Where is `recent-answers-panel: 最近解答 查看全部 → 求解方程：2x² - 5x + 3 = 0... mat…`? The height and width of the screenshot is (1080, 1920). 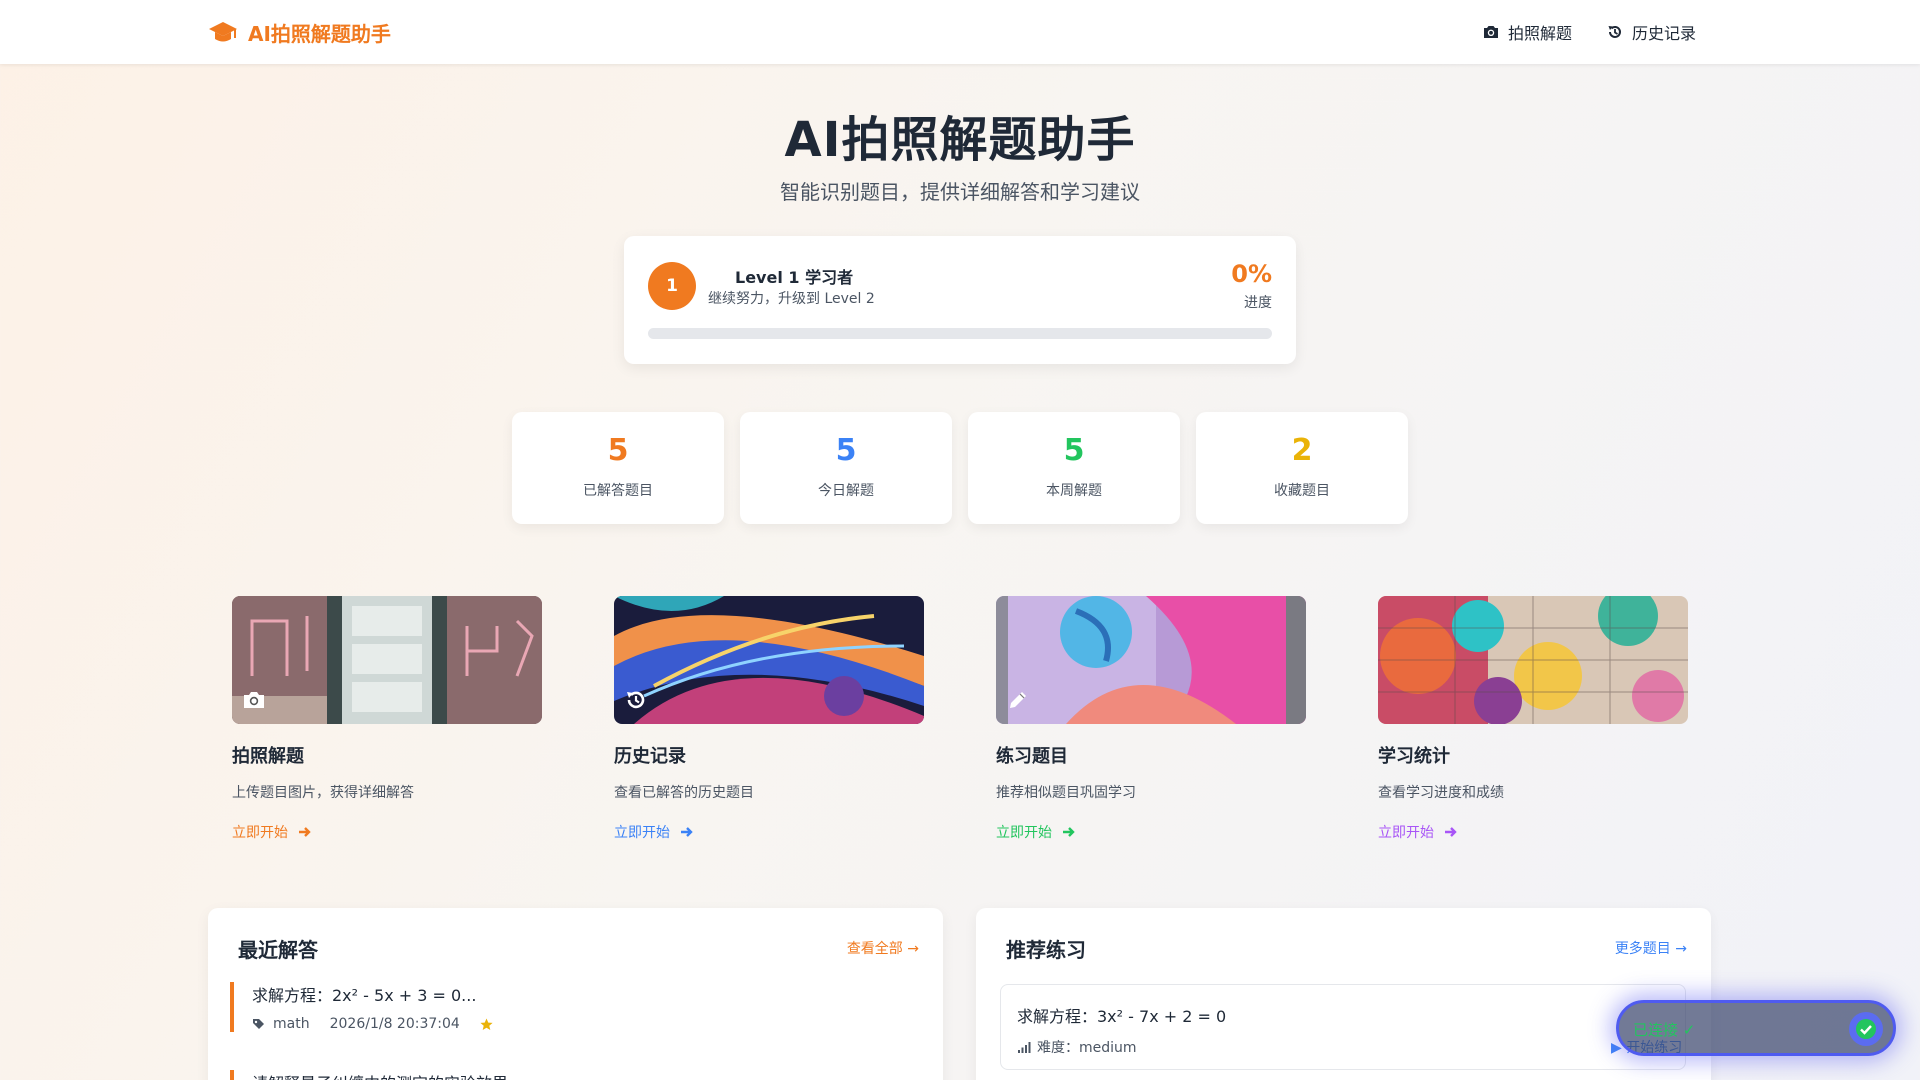
recent-answers-panel: 最近解答 查看全部 → 求解方程：2x² - 5x + 3 = 0... mat… is located at coordinates (575, 994).